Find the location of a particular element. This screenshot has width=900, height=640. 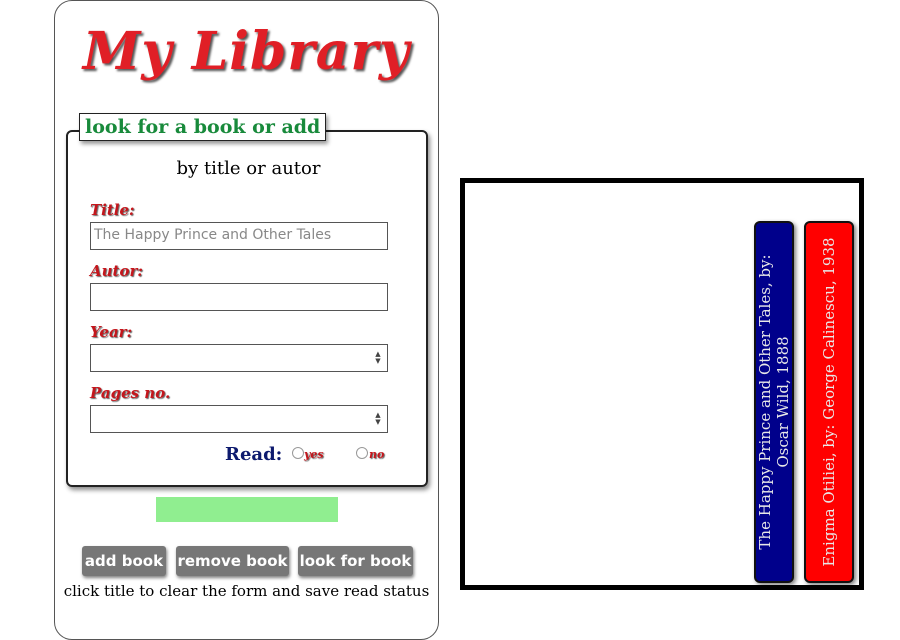

pages-input: ▲ ▼ is located at coordinates (239, 419).